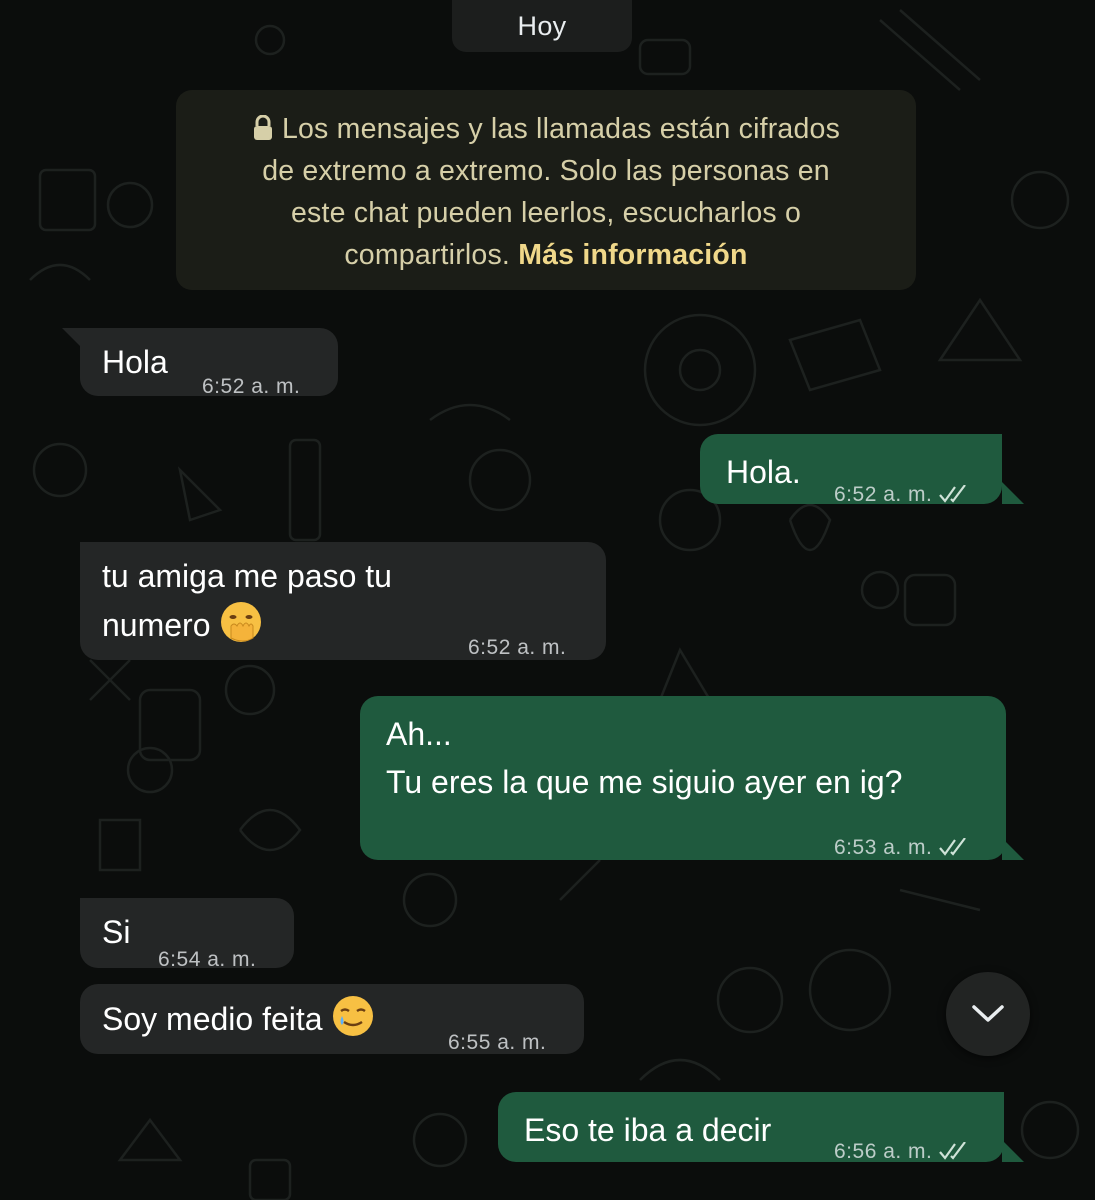  Describe the element at coordinates (632, 255) in the screenshot. I see `more-info-link: Más información` at that location.